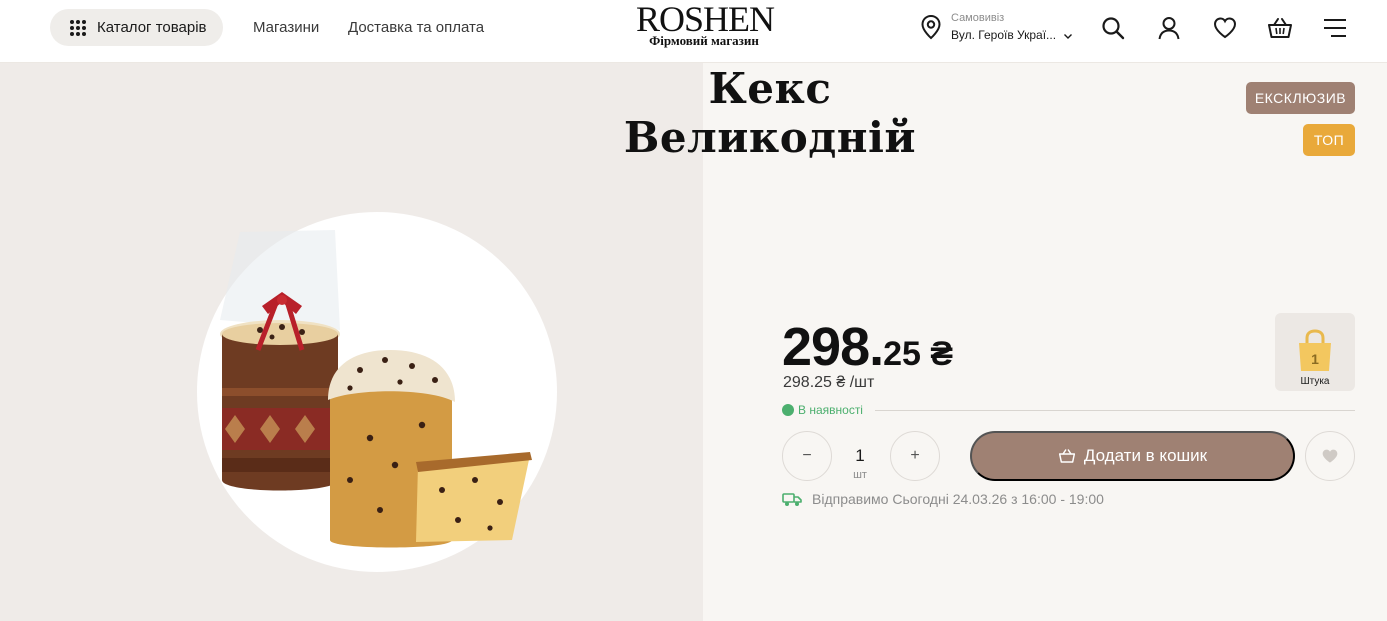 This screenshot has height=621, width=1387. I want to click on shopping-bag-icon: 1, so click(1315, 350).